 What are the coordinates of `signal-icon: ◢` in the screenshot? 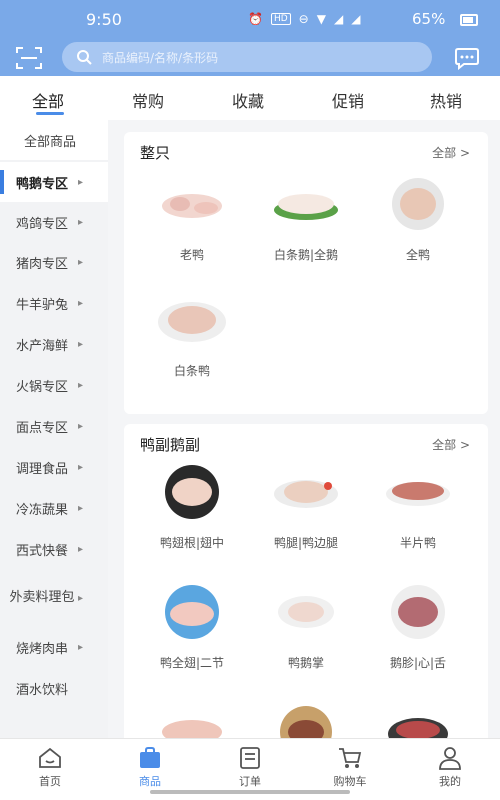 It's located at (338, 19).